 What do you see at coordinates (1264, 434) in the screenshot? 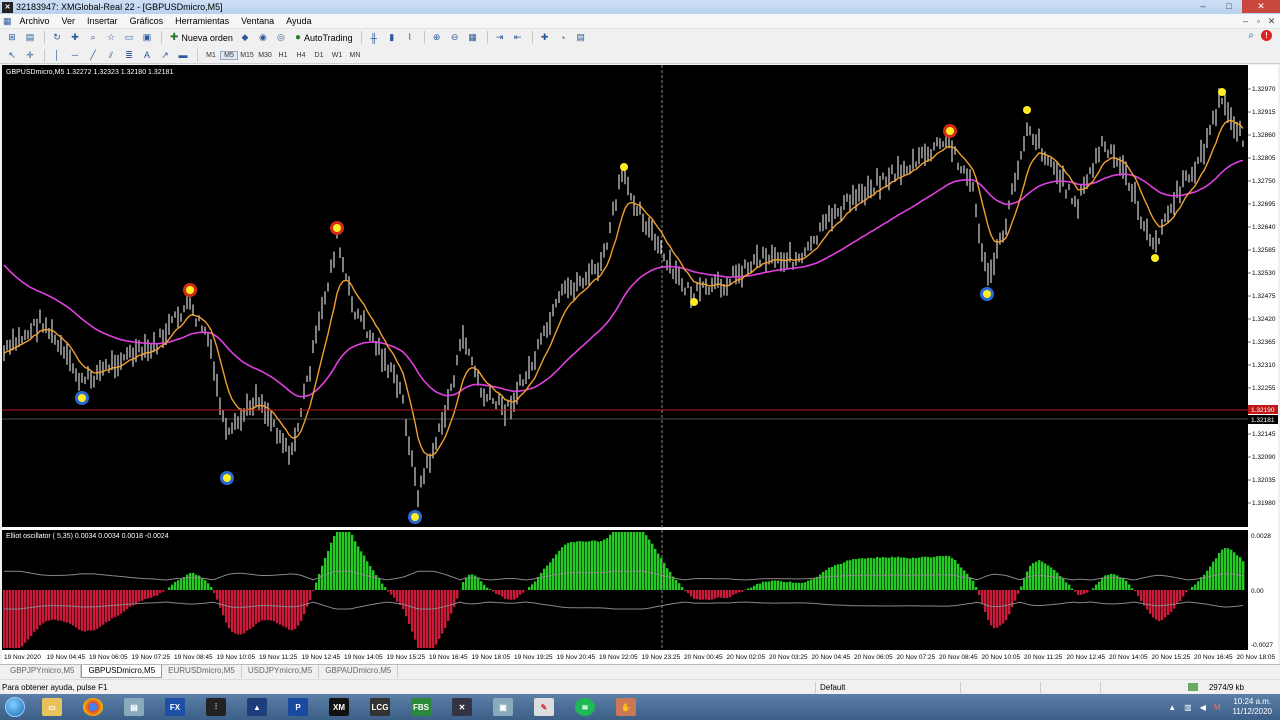
I see `price-tick-label: 1.32145` at bounding box center [1264, 434].